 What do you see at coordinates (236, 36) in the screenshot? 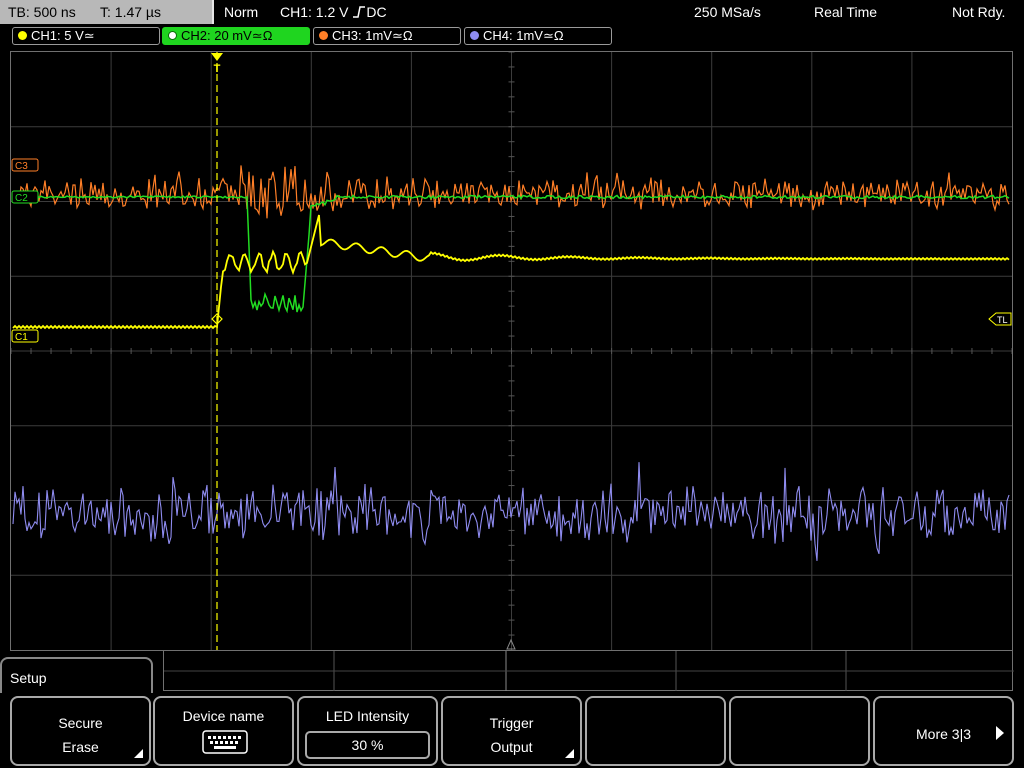
I see `channel-tab-ch2: CH2: 20 mV≃Ω` at bounding box center [236, 36].